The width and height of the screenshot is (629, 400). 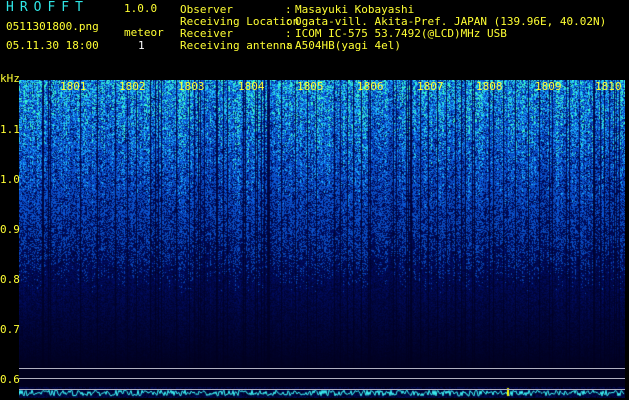 I want to click on meteor-count-label: meteor, so click(x=144, y=32).